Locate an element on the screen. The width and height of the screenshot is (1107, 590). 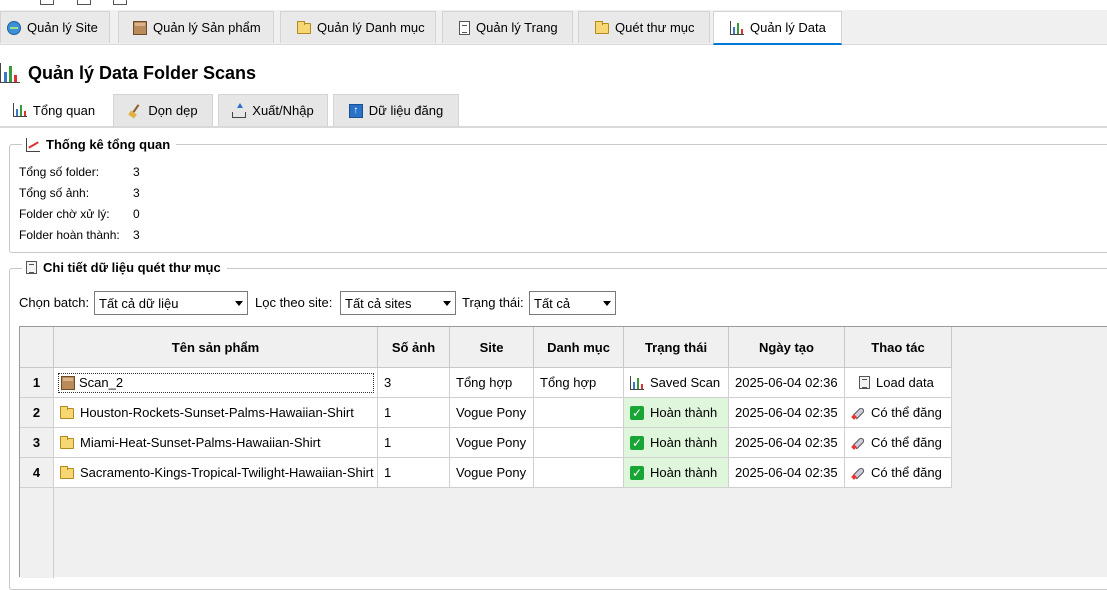
tab-cleanup: Dọn dẹp is located at coordinates (163, 110).